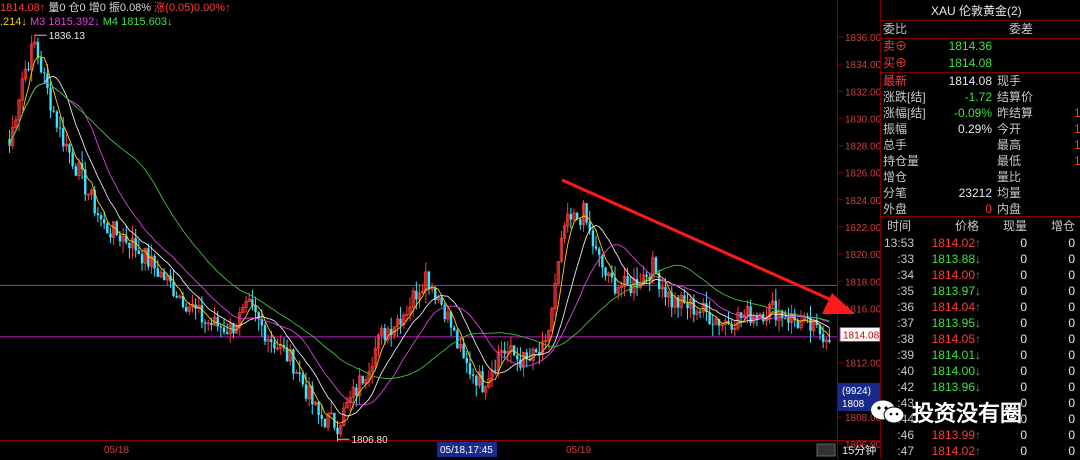 This screenshot has height=460, width=1080. I want to click on tick-row: 13:53 1814.02↑ 0 0, so click(980, 243).